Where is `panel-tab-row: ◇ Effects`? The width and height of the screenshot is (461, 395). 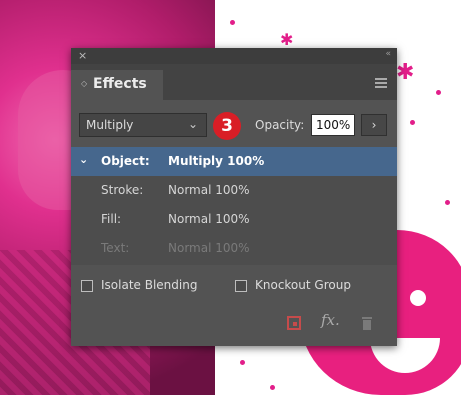 panel-tab-row: ◇ Effects is located at coordinates (234, 82).